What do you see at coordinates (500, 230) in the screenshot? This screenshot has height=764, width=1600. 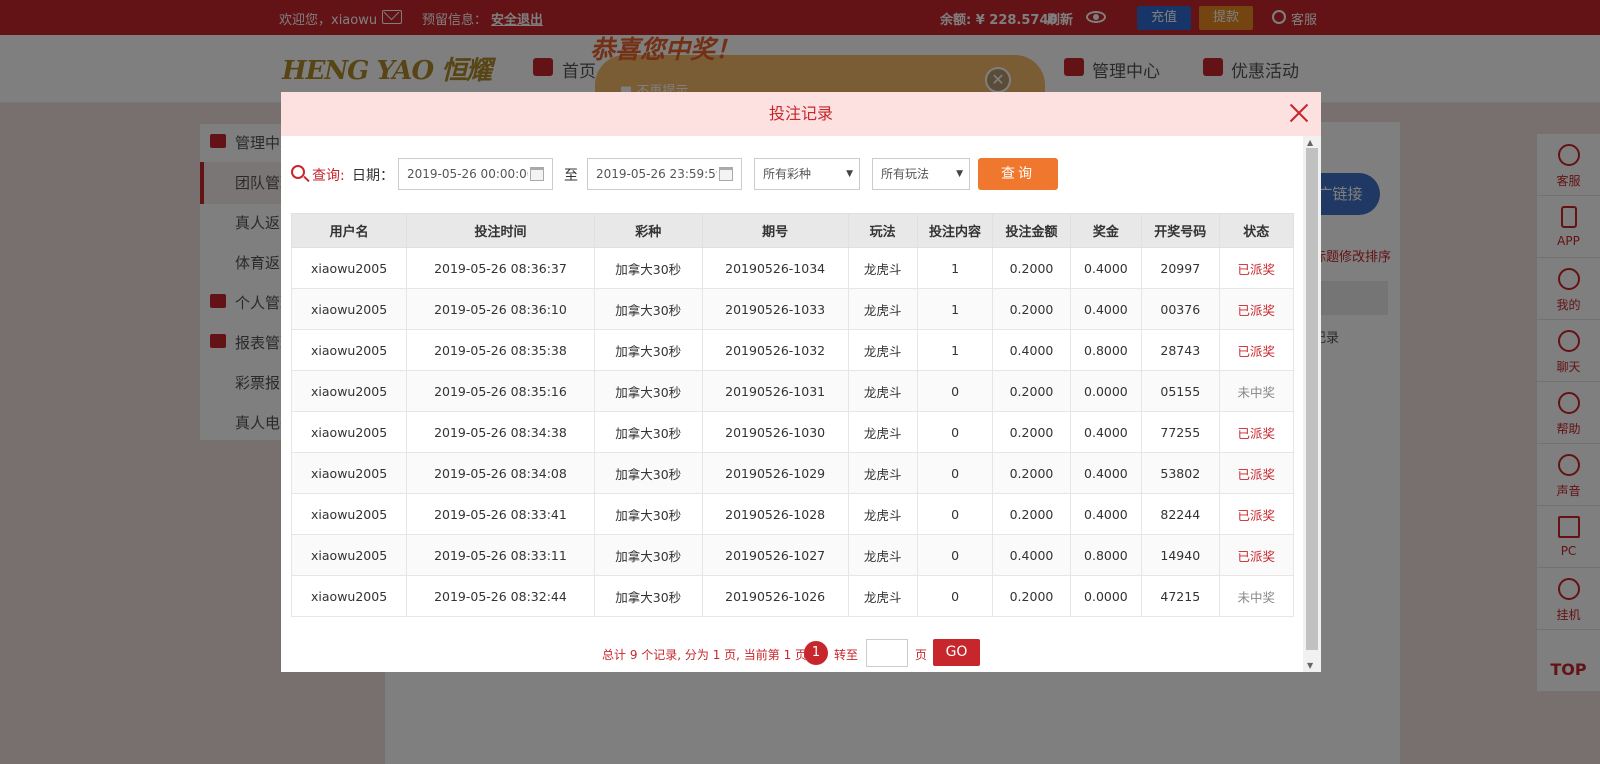 I see `column-header-bet-time: 投注时间` at bounding box center [500, 230].